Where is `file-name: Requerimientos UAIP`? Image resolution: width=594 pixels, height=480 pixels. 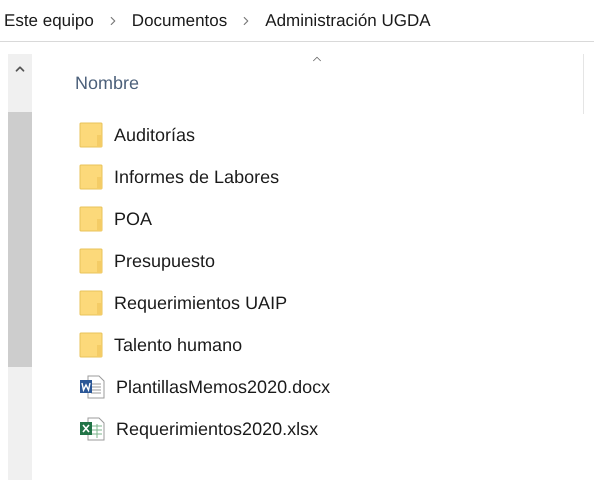 file-name: Requerimientos UAIP is located at coordinates (201, 303).